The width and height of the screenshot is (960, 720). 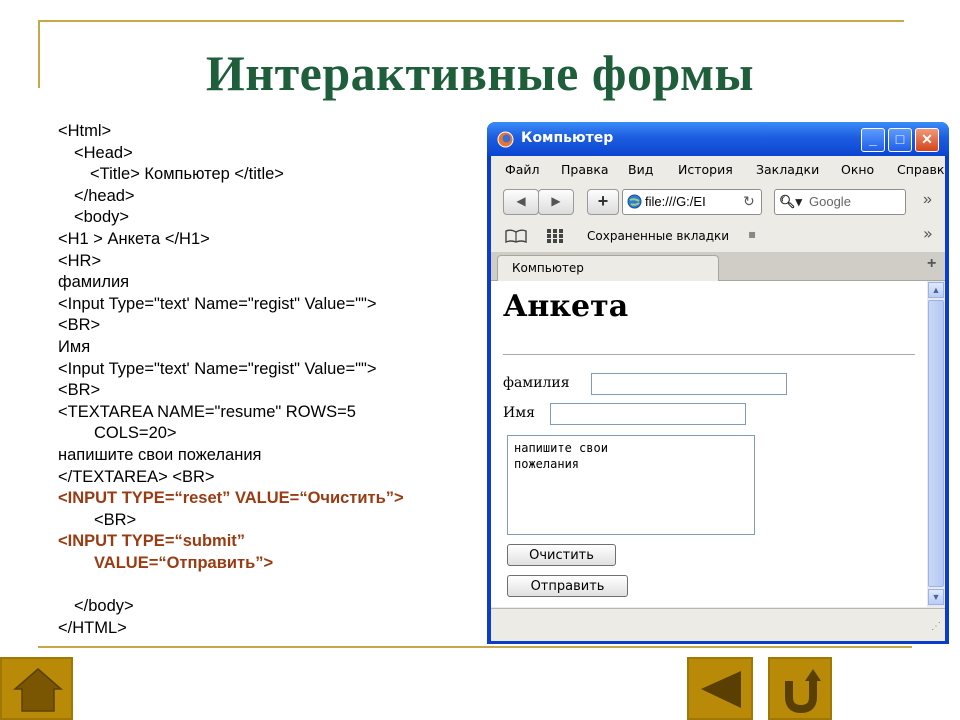 What do you see at coordinates (634, 201) in the screenshot?
I see `globe-icon` at bounding box center [634, 201].